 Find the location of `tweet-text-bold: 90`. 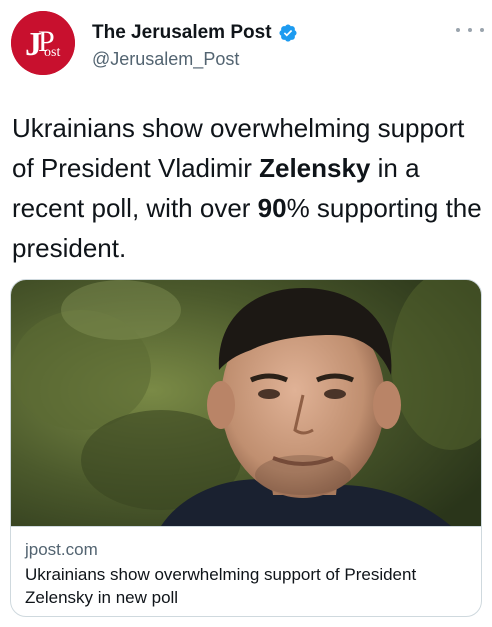

tweet-text-bold: 90 is located at coordinates (272, 208).